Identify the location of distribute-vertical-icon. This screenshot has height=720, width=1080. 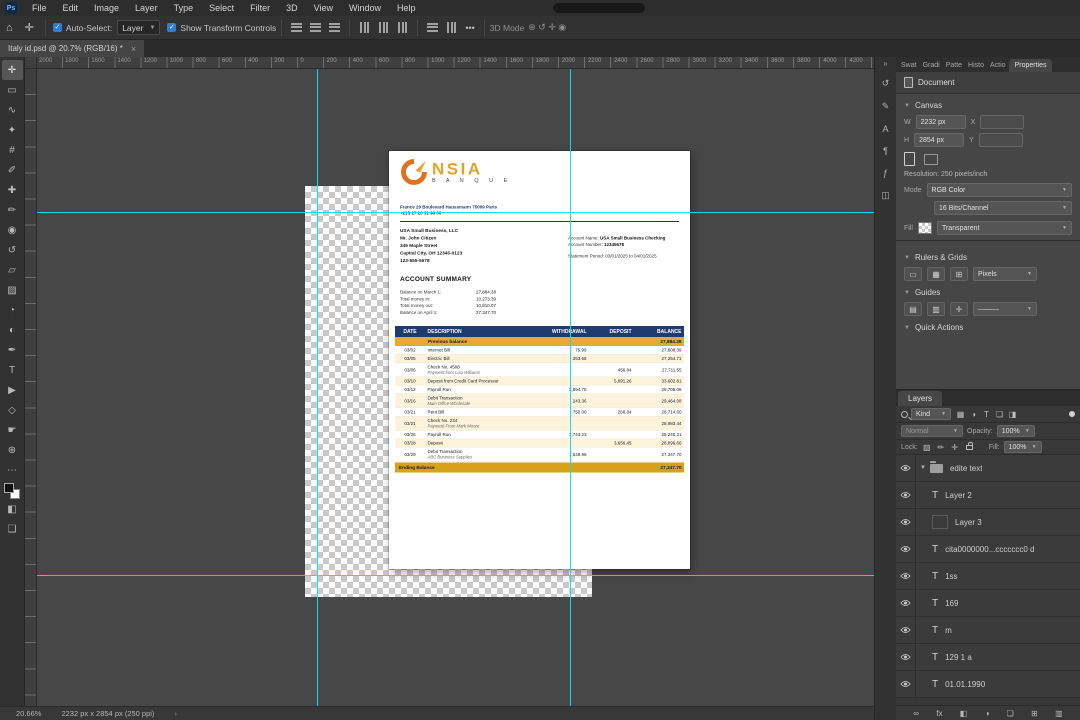
(452, 27).